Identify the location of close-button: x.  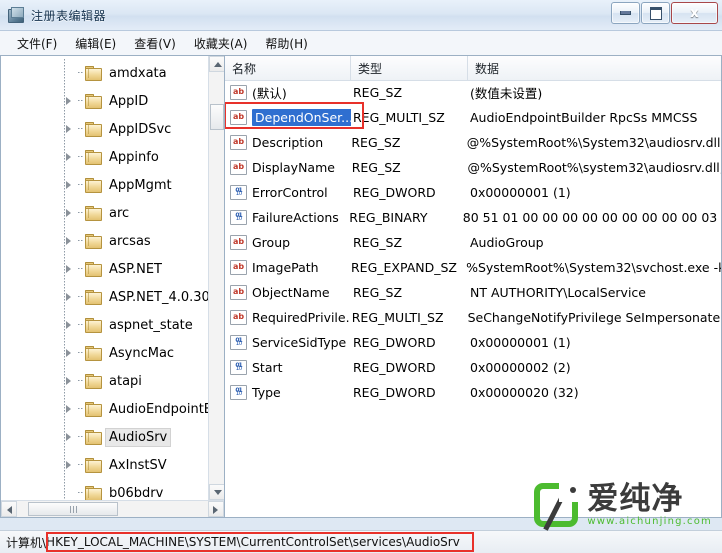
(694, 13).